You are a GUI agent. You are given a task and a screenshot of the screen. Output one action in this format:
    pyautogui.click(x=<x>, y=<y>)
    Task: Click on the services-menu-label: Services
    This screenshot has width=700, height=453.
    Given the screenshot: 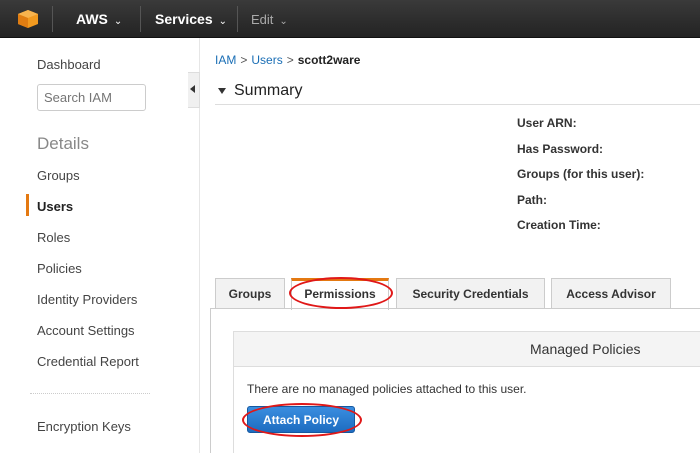 What is the action you would take?
    pyautogui.click(x=184, y=19)
    